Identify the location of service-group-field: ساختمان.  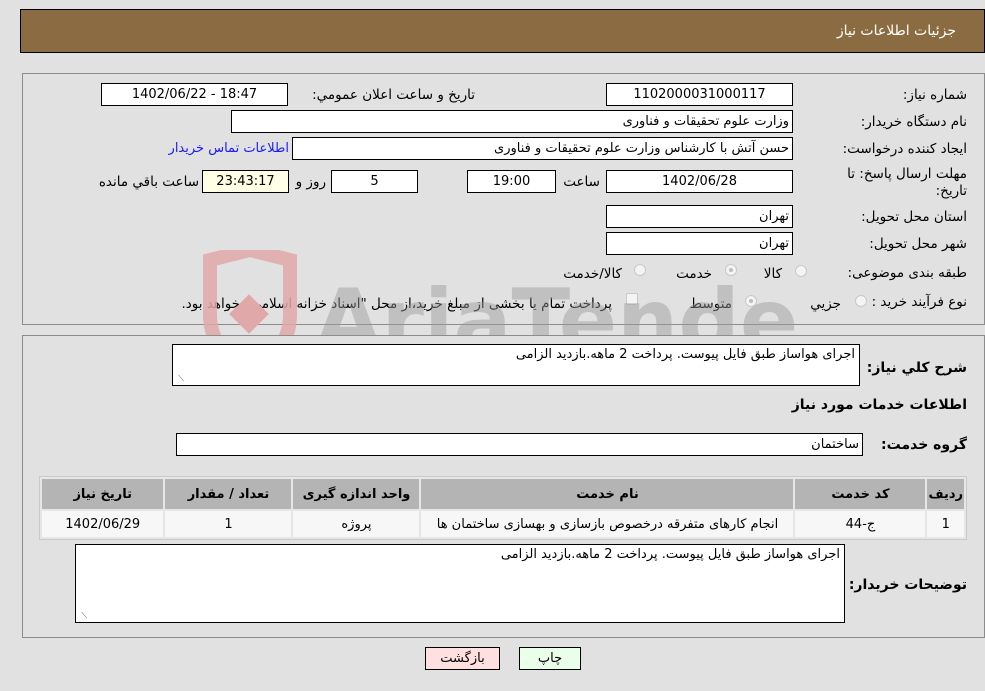
(519, 444).